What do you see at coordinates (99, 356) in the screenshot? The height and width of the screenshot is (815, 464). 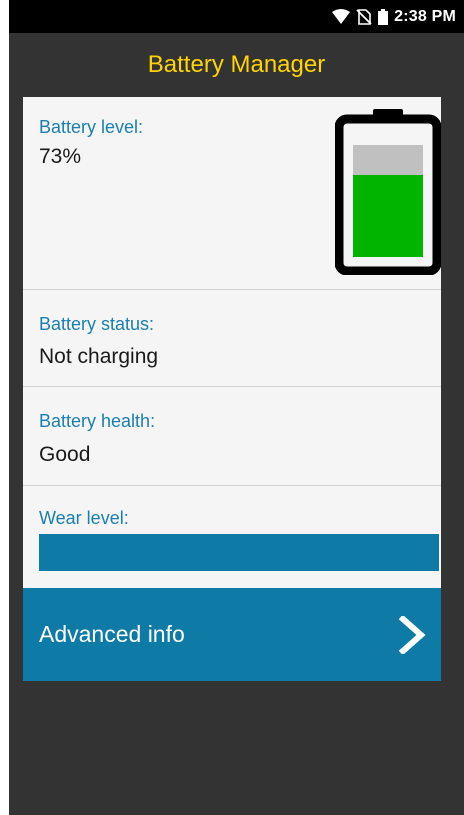 I see `battery-status-value: Not charging` at bounding box center [99, 356].